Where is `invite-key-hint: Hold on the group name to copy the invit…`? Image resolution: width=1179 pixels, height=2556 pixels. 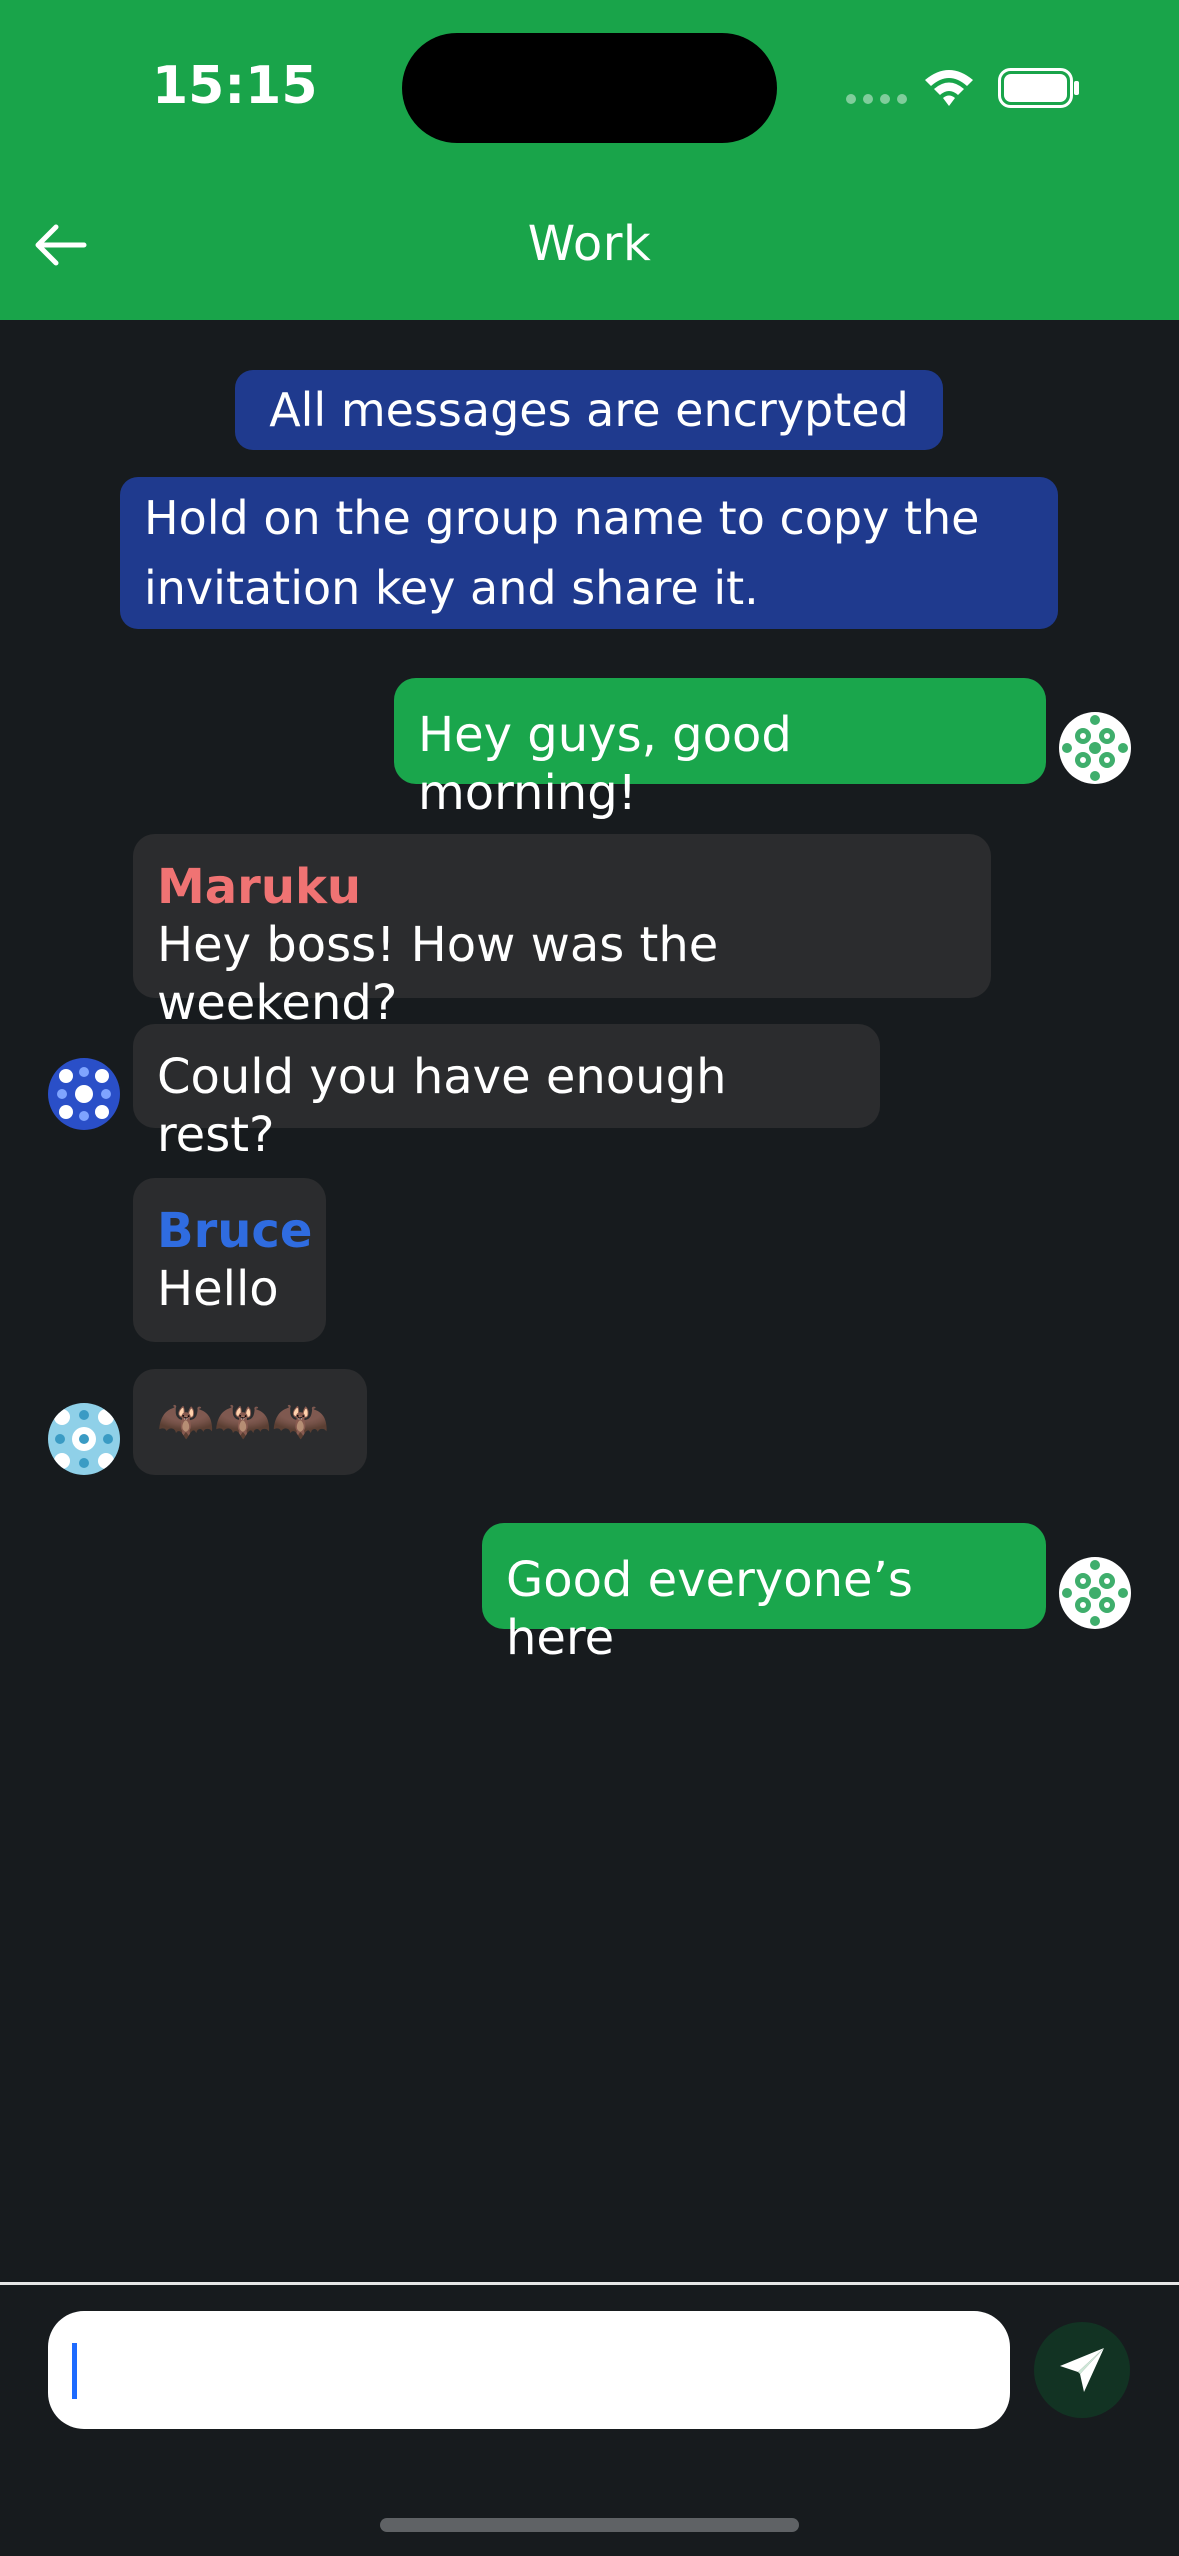 invite-key-hint: Hold on the group name to copy the invit… is located at coordinates (589, 553).